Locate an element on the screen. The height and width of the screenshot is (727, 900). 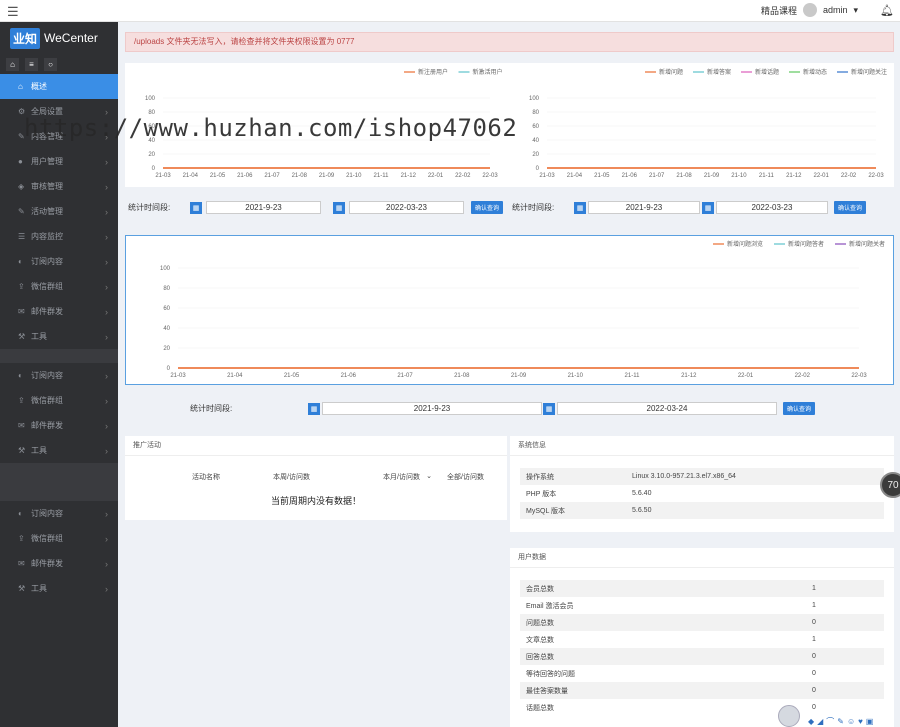
query-row-2: 统计时间段: ▦ 2021-9-23 ▦ 2022-03-23 确认查询 is located at coordinates (689, 207).